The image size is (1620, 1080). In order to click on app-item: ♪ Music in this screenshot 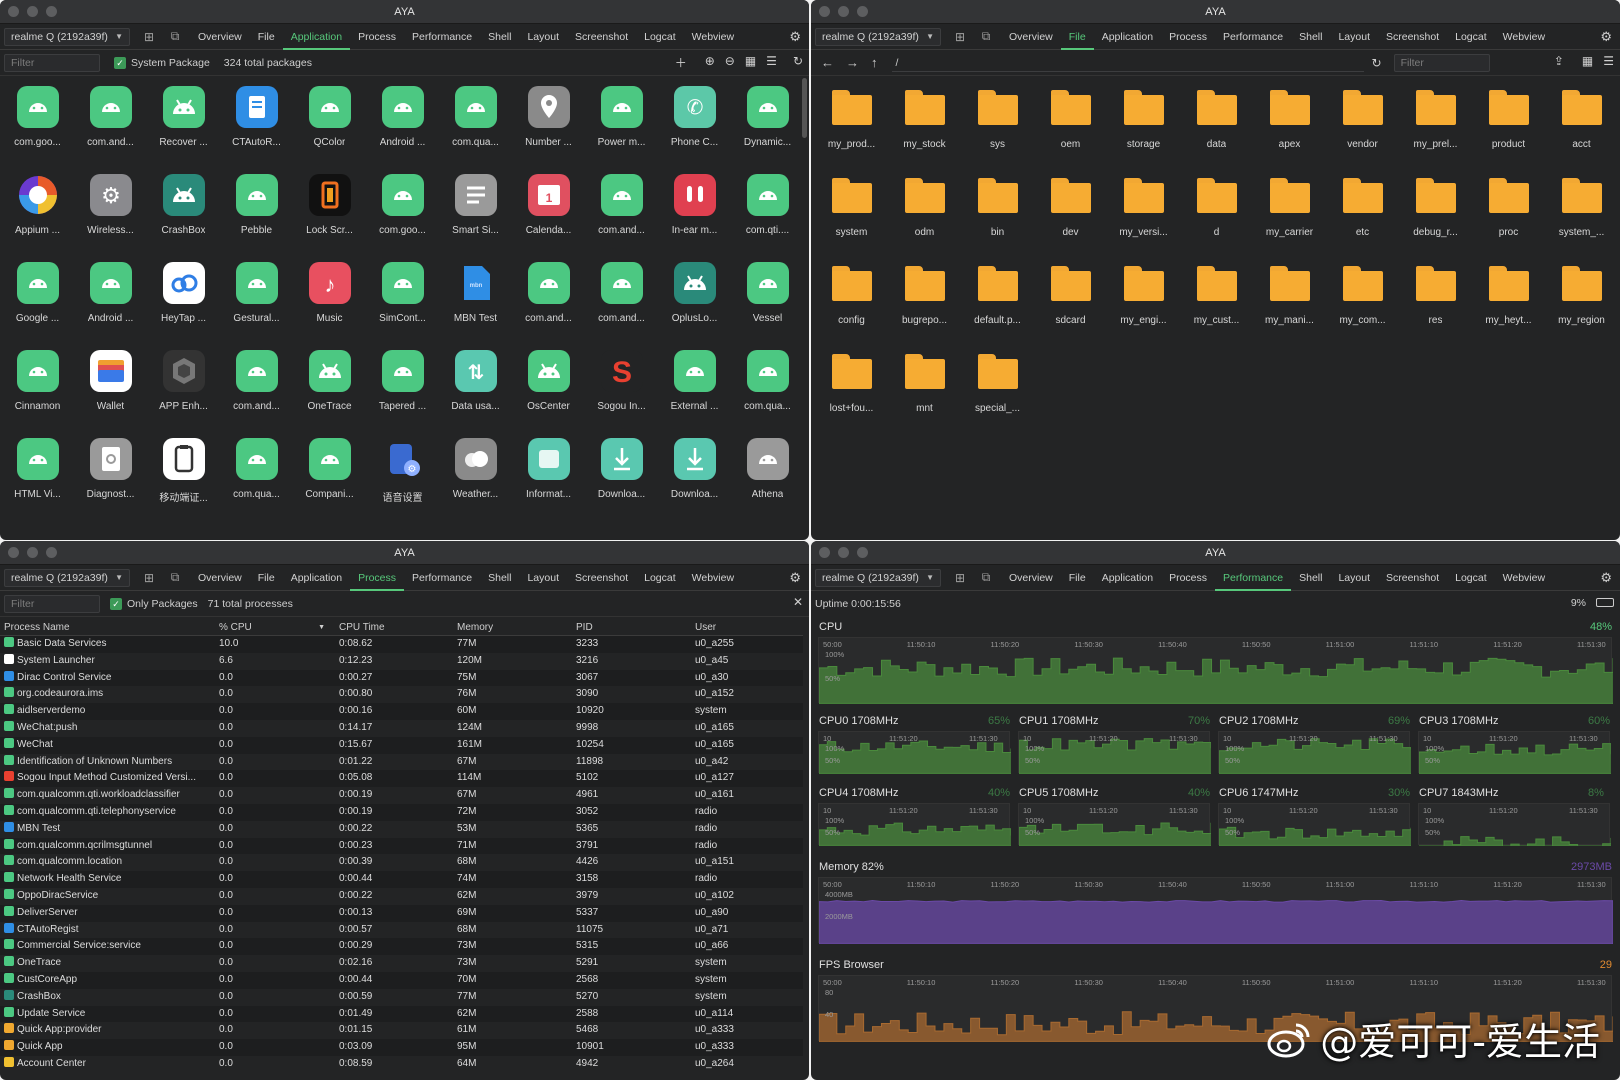, I will do `click(329, 298)`.